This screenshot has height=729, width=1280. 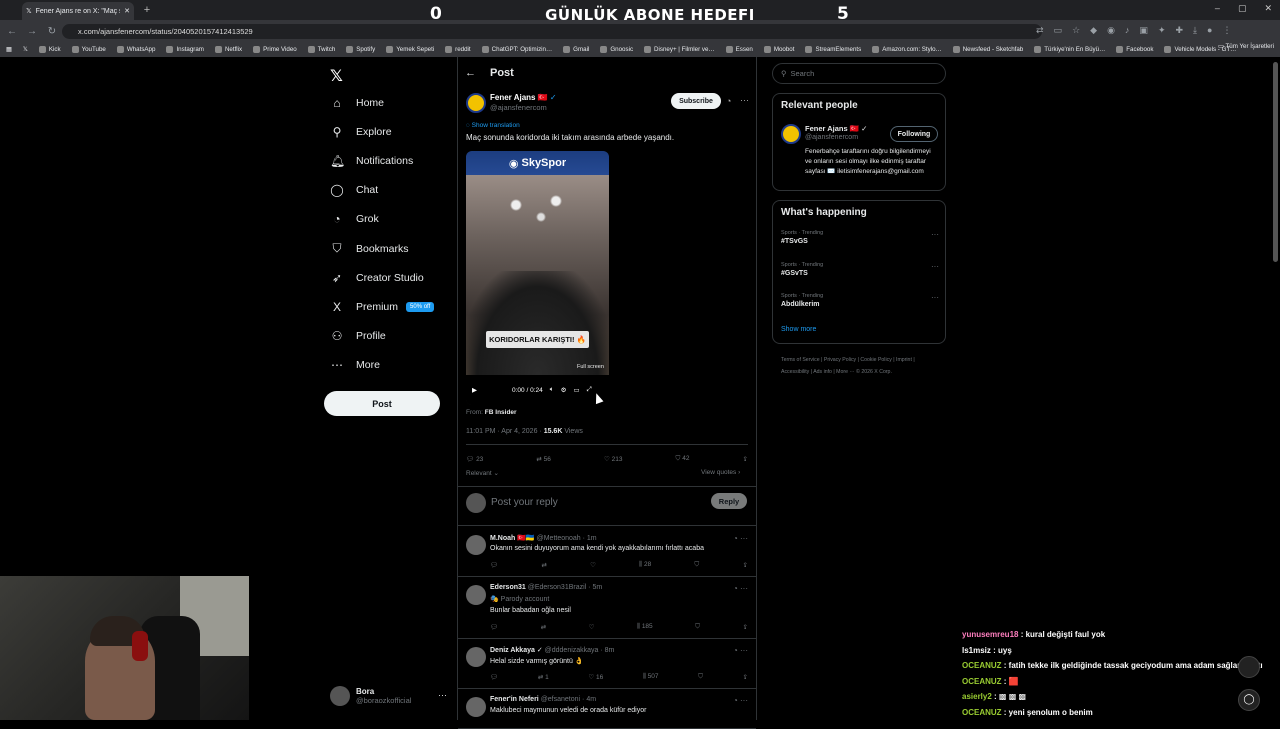 I want to click on settings-icon: ⚙, so click(x=564, y=390).